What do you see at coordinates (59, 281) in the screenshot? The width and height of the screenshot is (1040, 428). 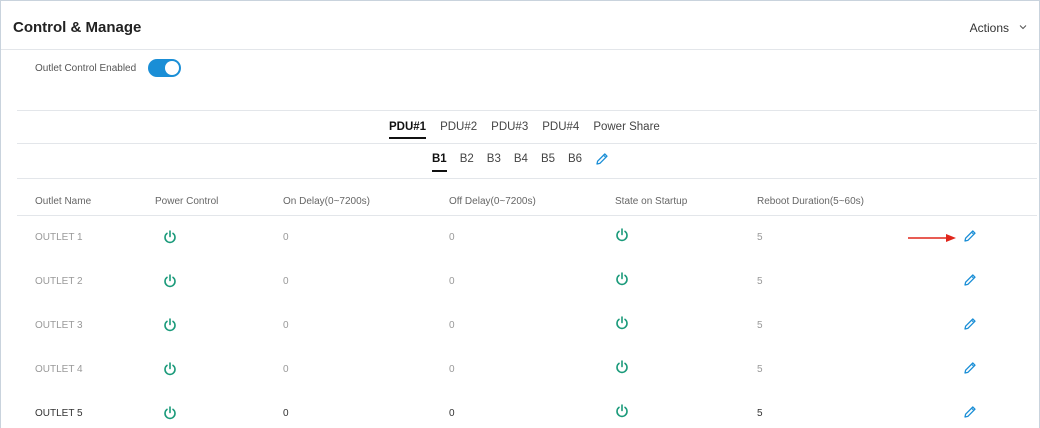 I see `outlet-name: OUTLET 2` at bounding box center [59, 281].